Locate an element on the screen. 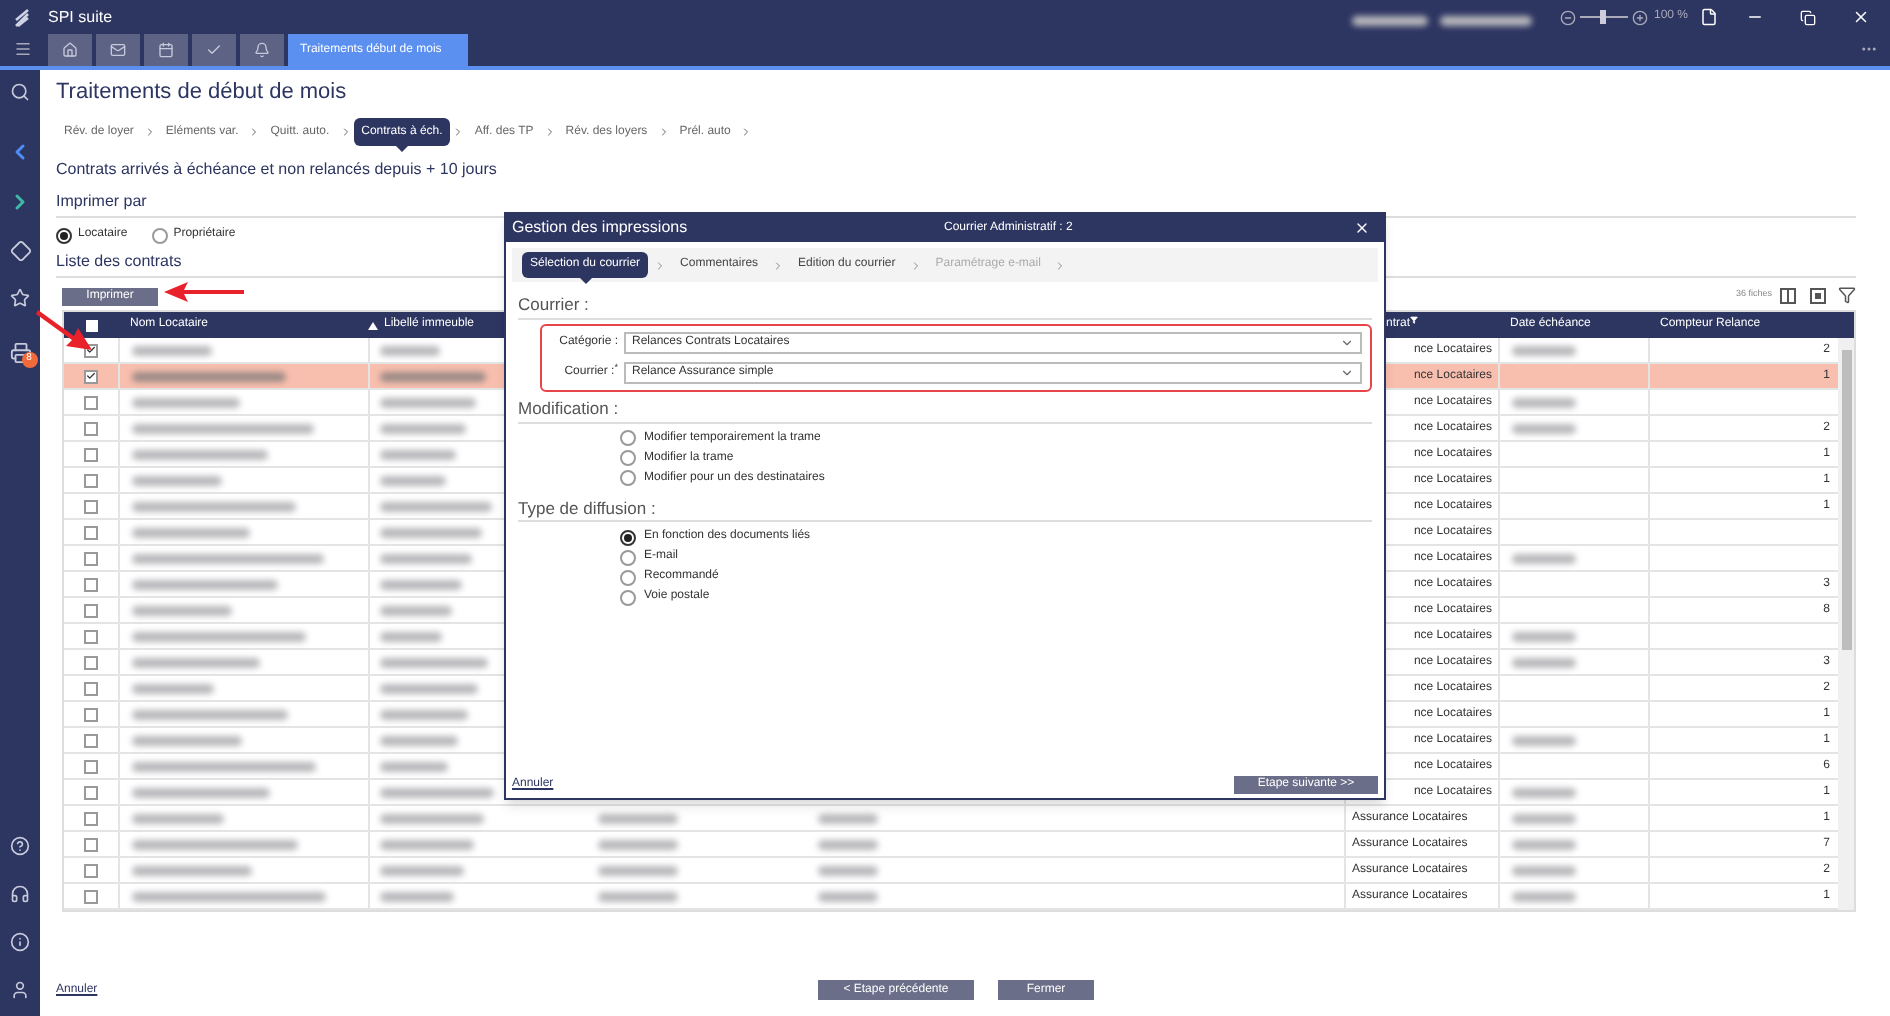 Image resolution: width=1890 pixels, height=1016 pixels. dialog-title: Gestion des impressions is located at coordinates (600, 228).